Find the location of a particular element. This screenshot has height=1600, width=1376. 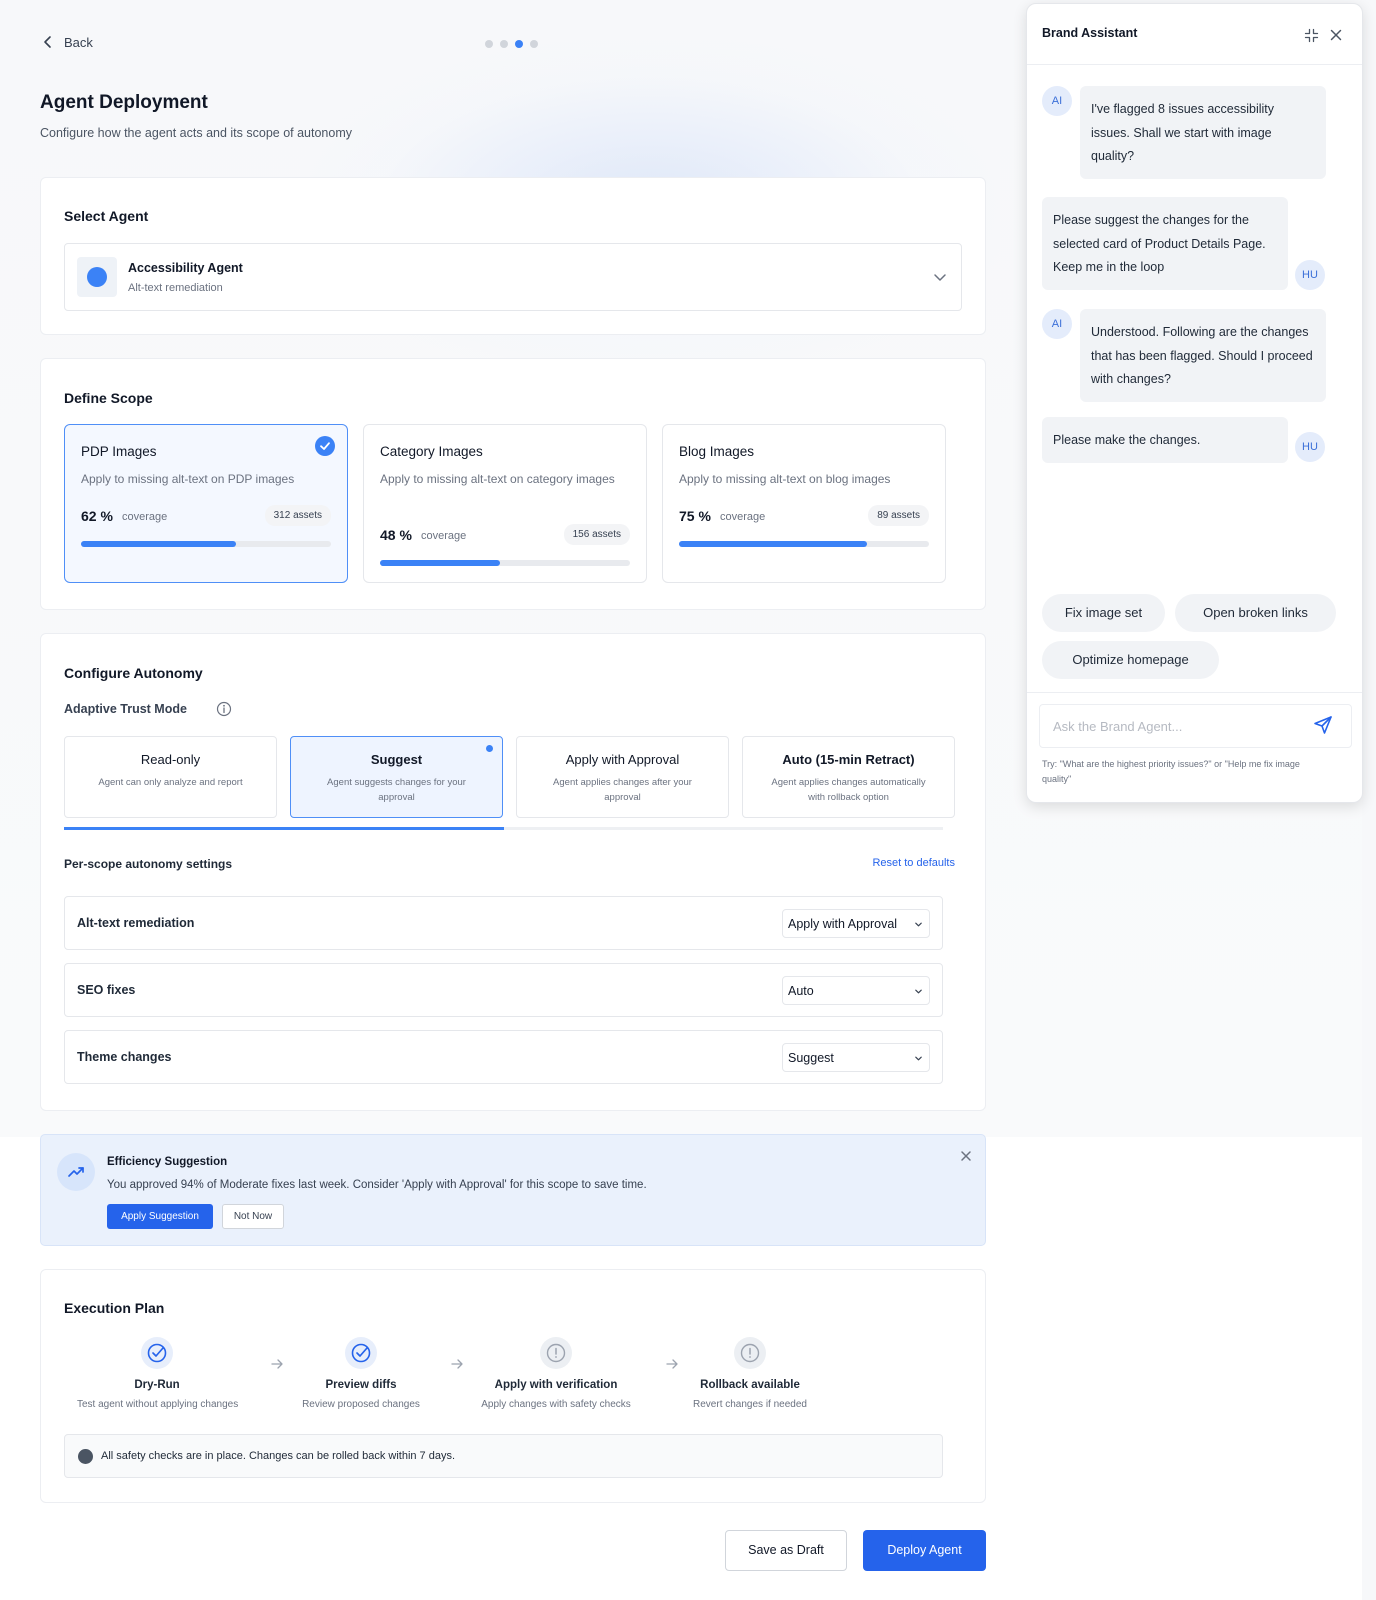

agent-name: Accessibility Agent is located at coordinates (185, 268).